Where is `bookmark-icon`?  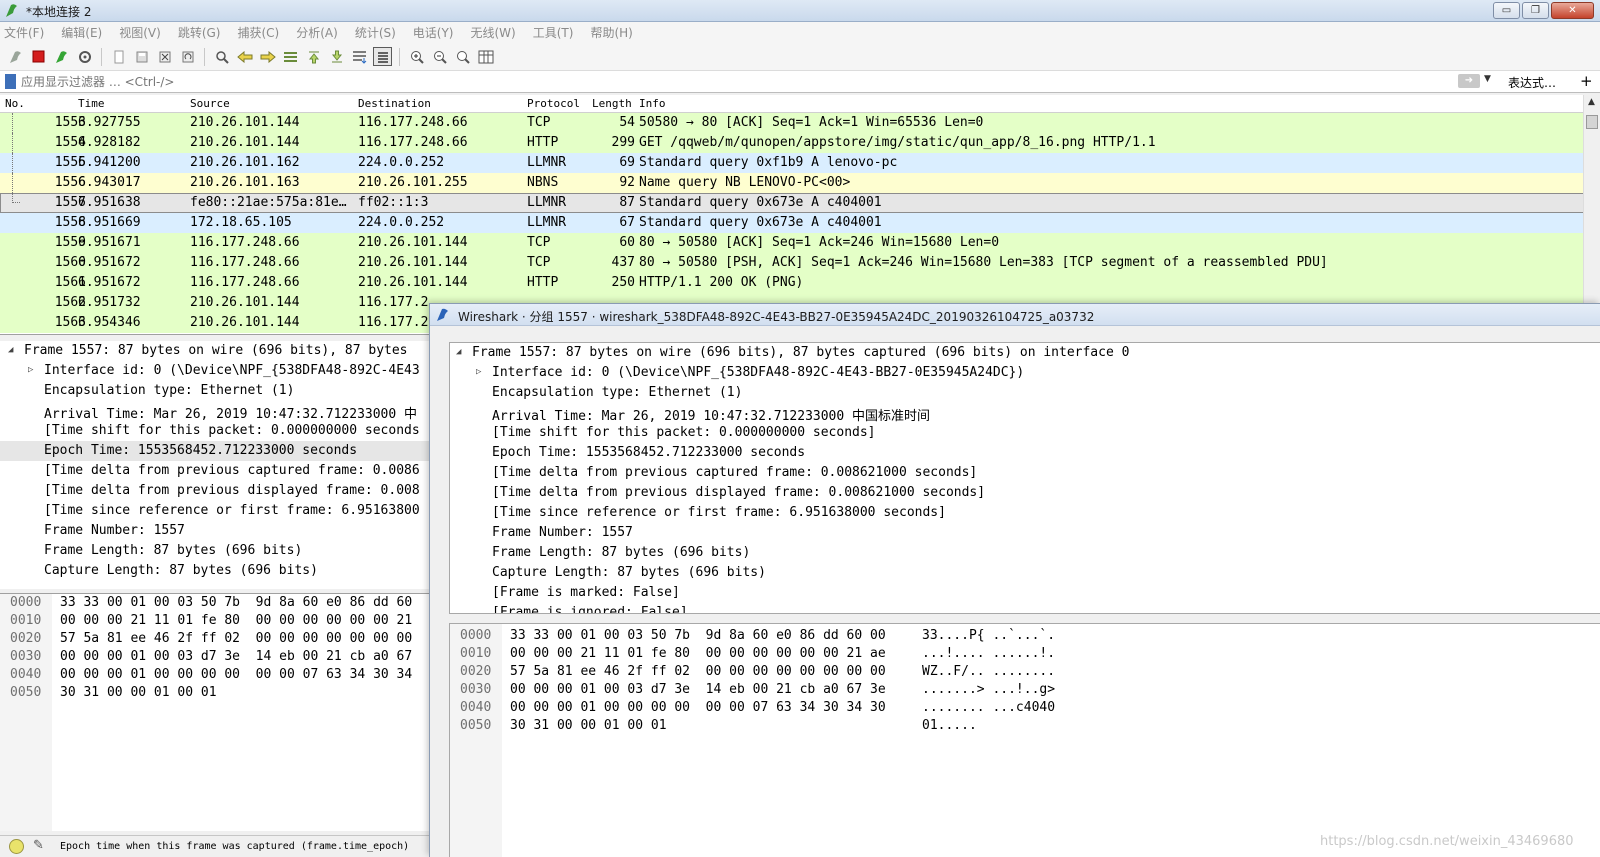
bookmark-icon is located at coordinates (10, 81).